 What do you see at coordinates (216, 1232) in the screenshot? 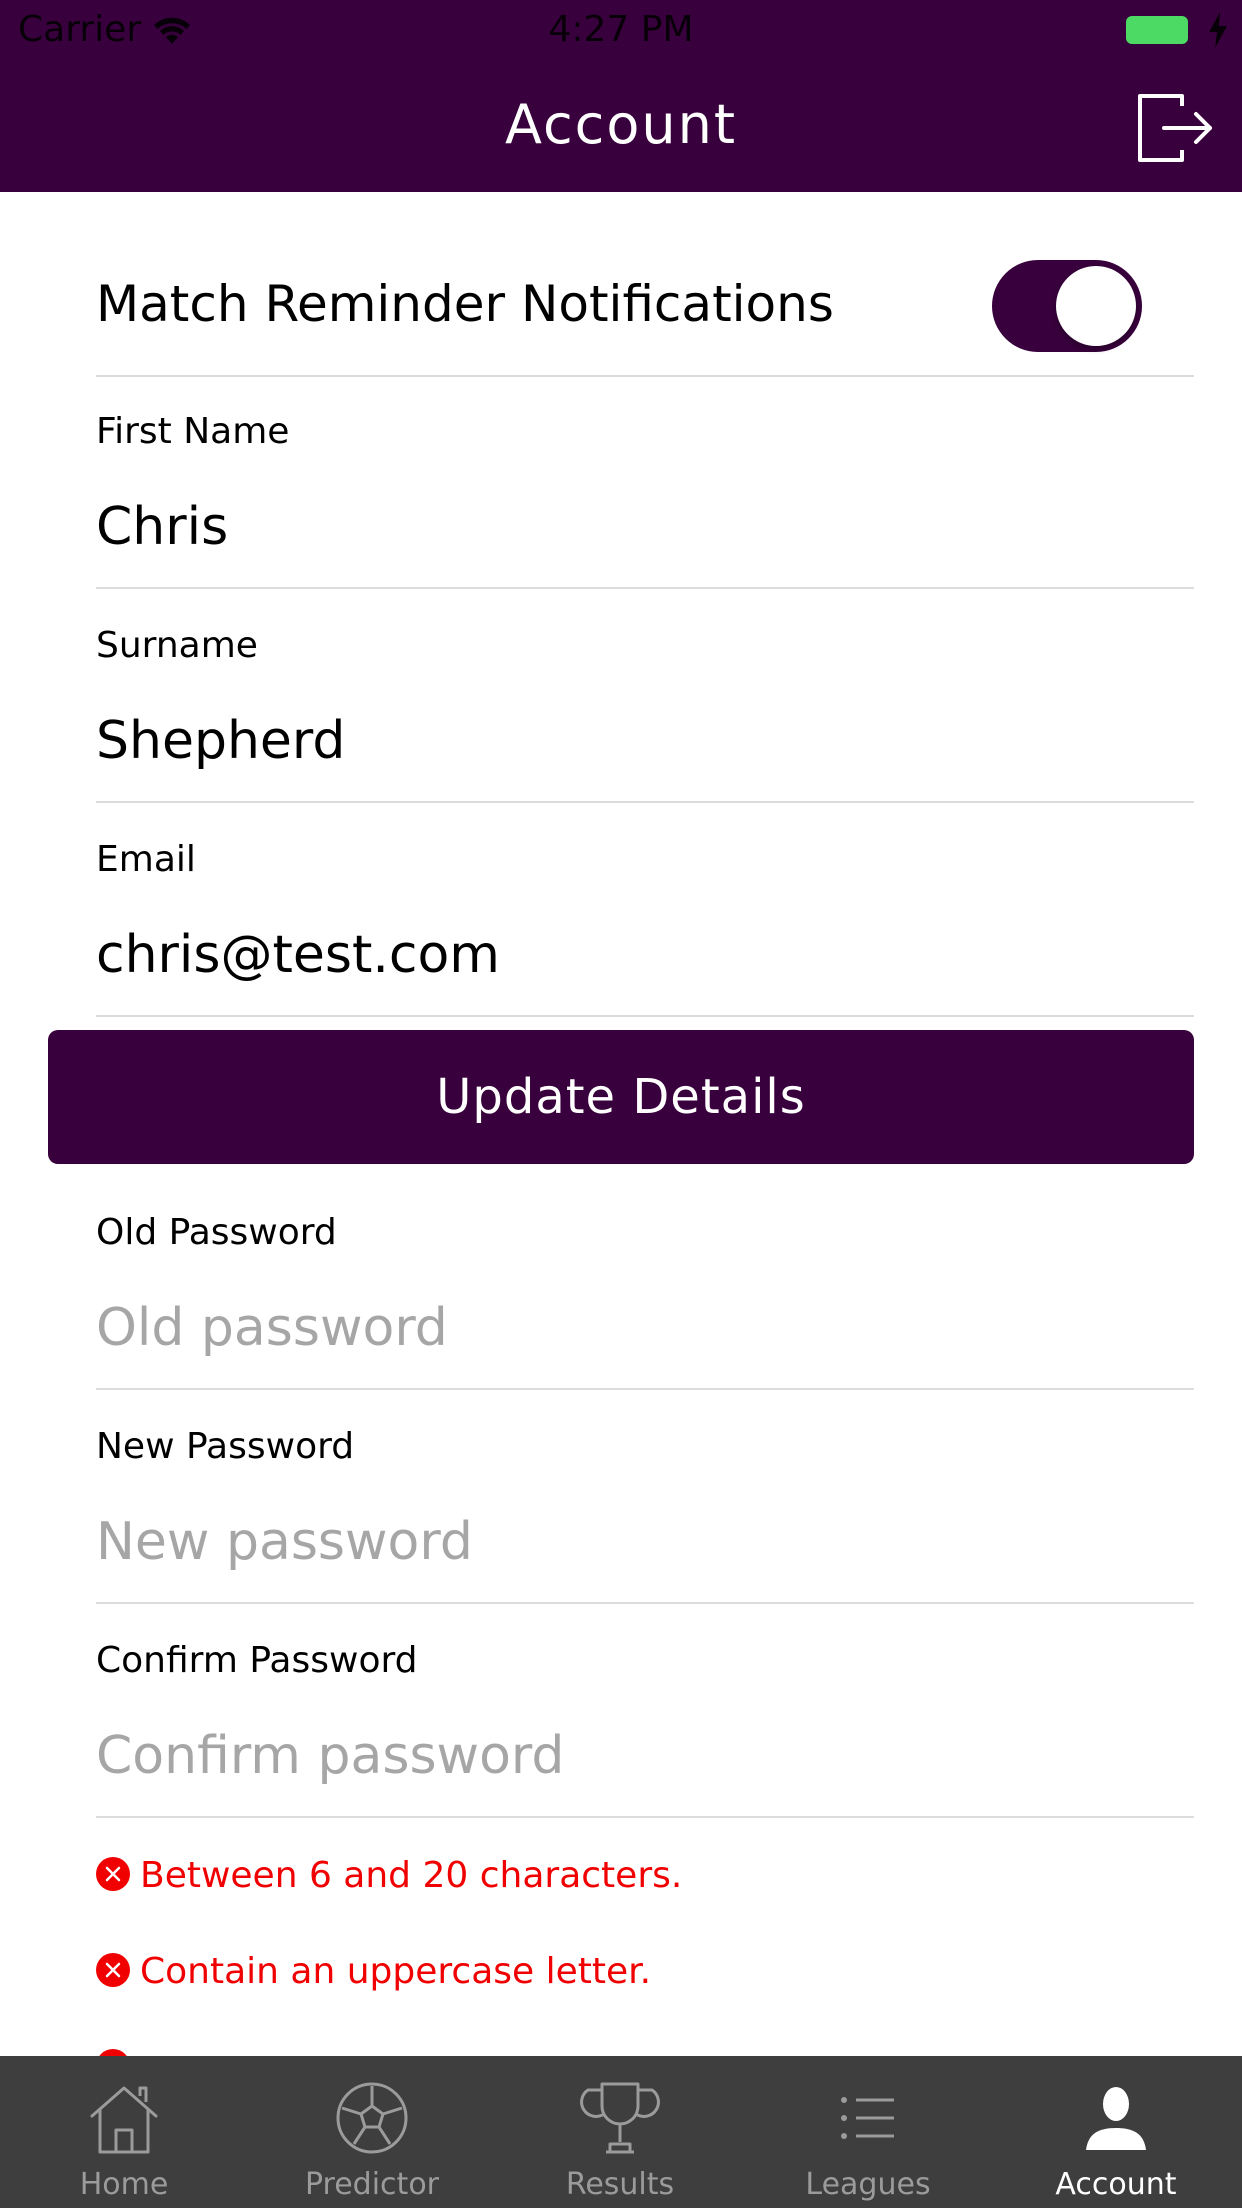
I see `old-password-label: Old Password` at bounding box center [216, 1232].